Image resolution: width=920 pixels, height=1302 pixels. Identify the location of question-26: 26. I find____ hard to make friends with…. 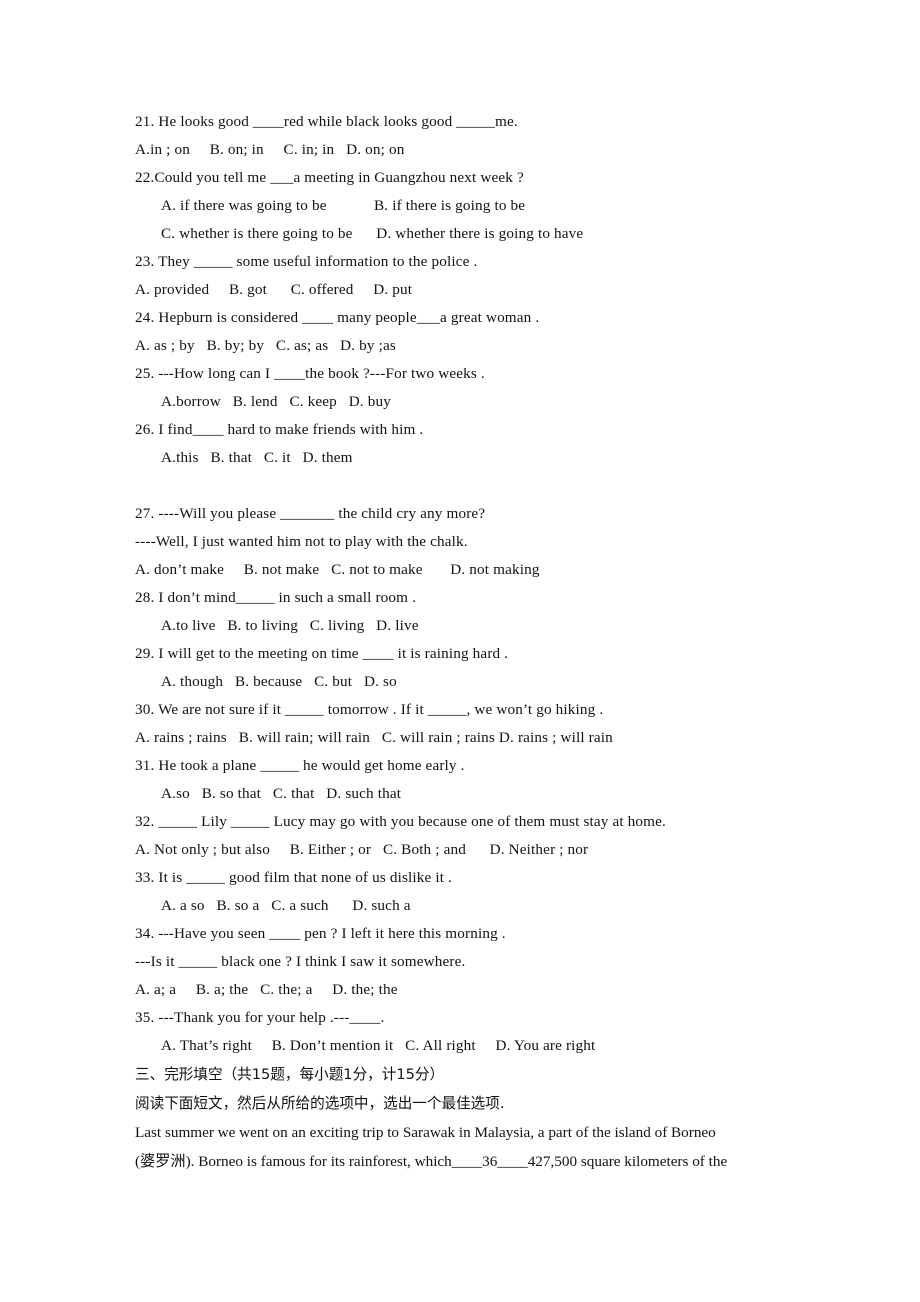
(461, 444).